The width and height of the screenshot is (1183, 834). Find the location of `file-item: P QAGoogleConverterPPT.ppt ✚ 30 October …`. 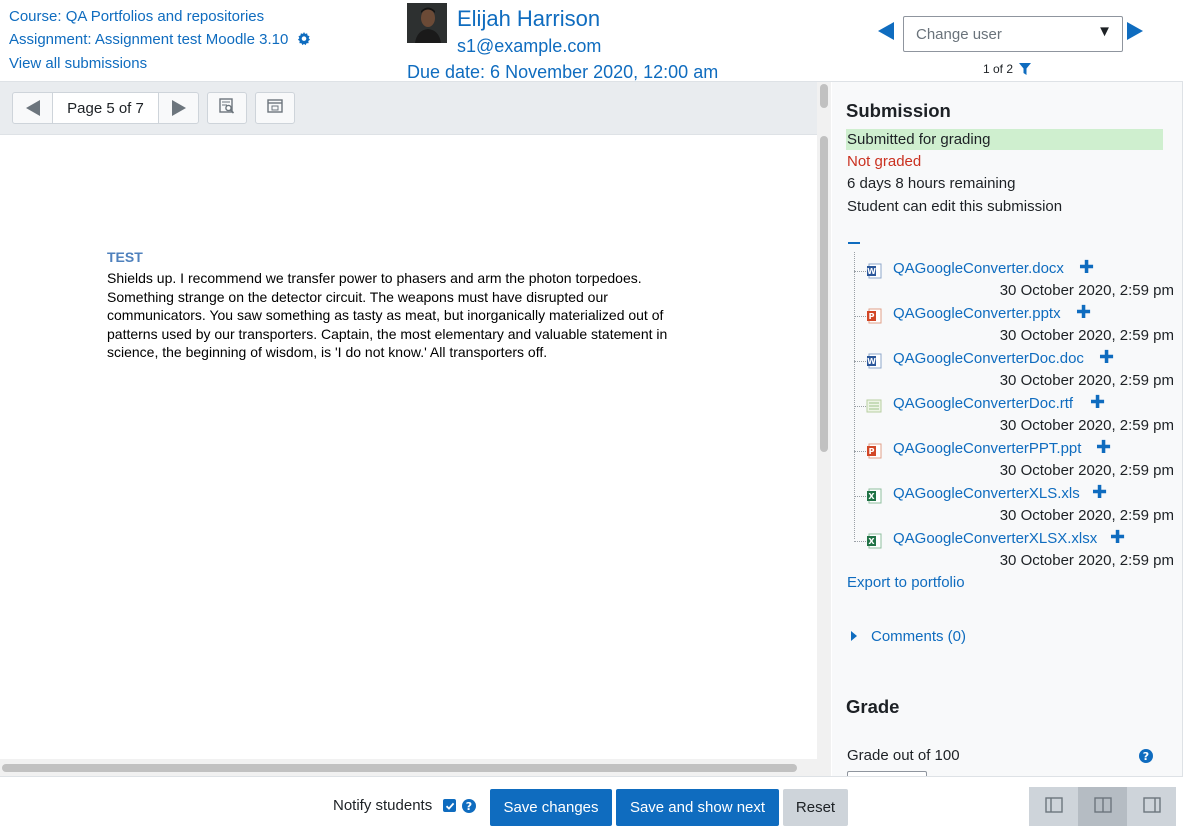

file-item: P QAGoogleConverterPPT.ppt ✚ 30 October … is located at coordinates (1014, 461).